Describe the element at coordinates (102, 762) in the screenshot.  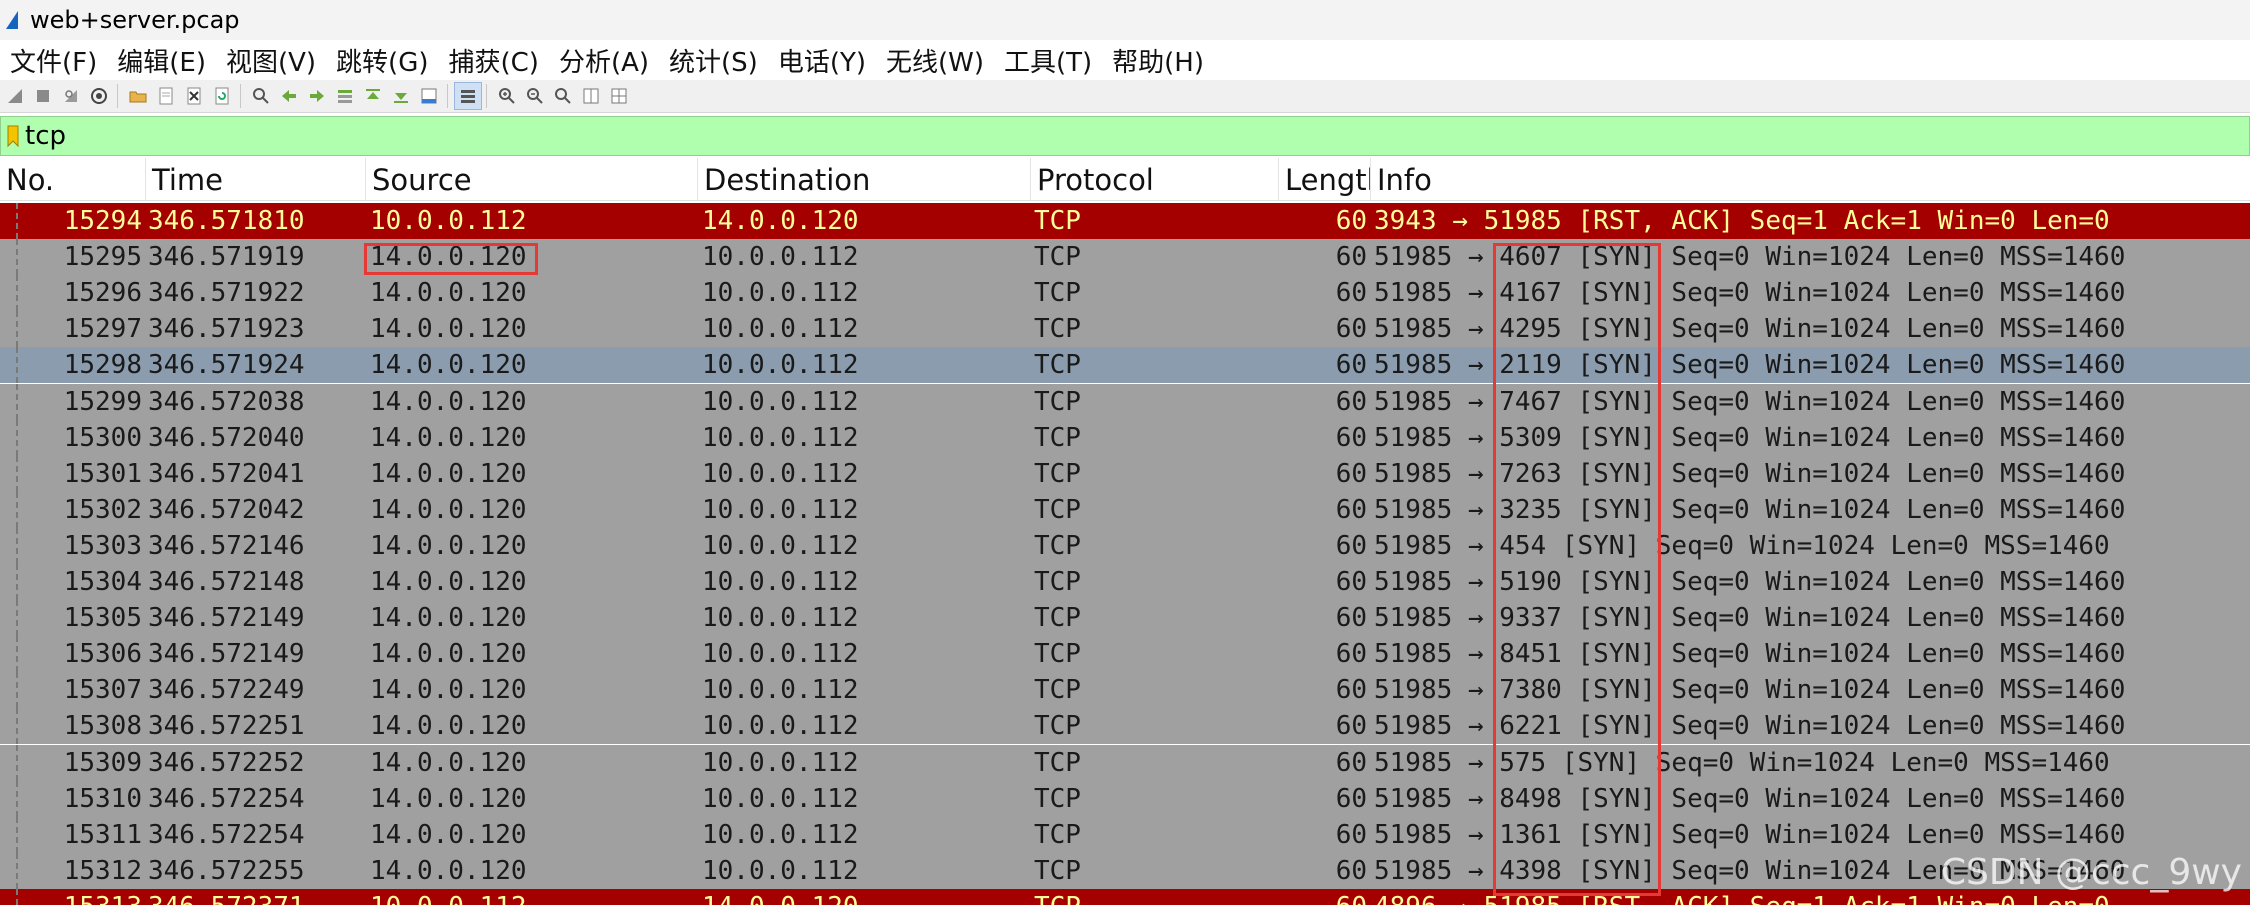
I see `cell-no: 15309` at that location.